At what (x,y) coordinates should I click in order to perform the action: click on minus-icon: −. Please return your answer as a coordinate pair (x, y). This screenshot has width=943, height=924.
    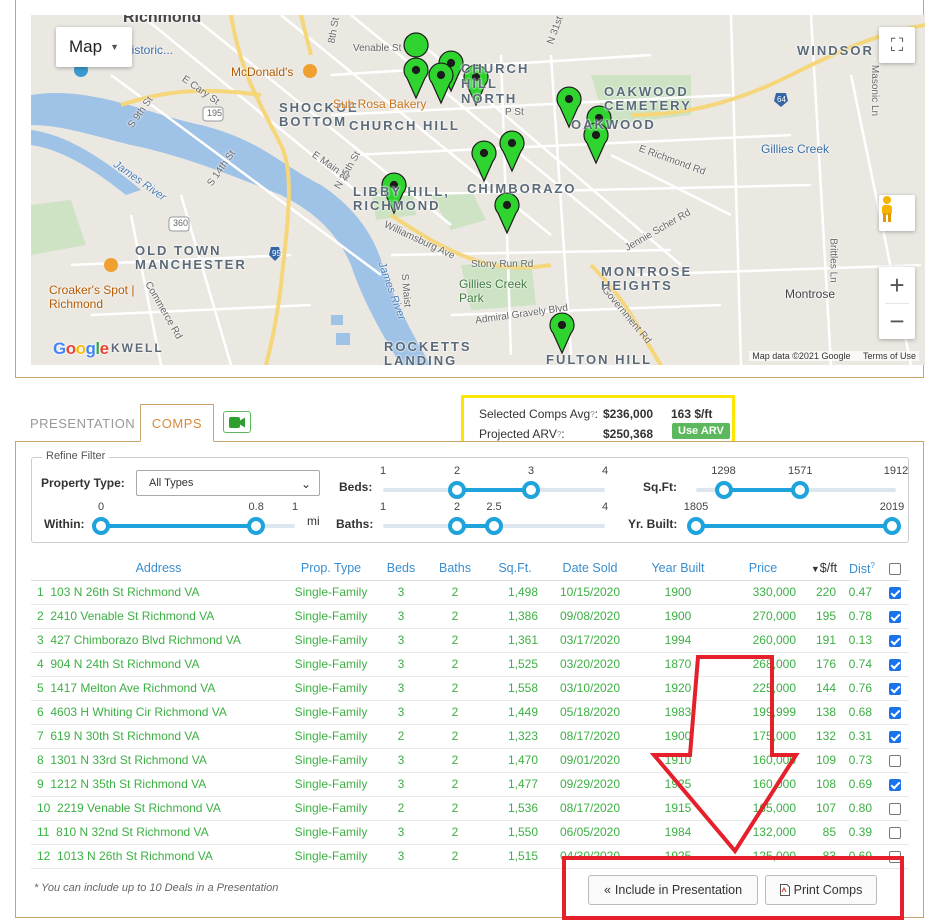
    Looking at the image, I should click on (897, 321).